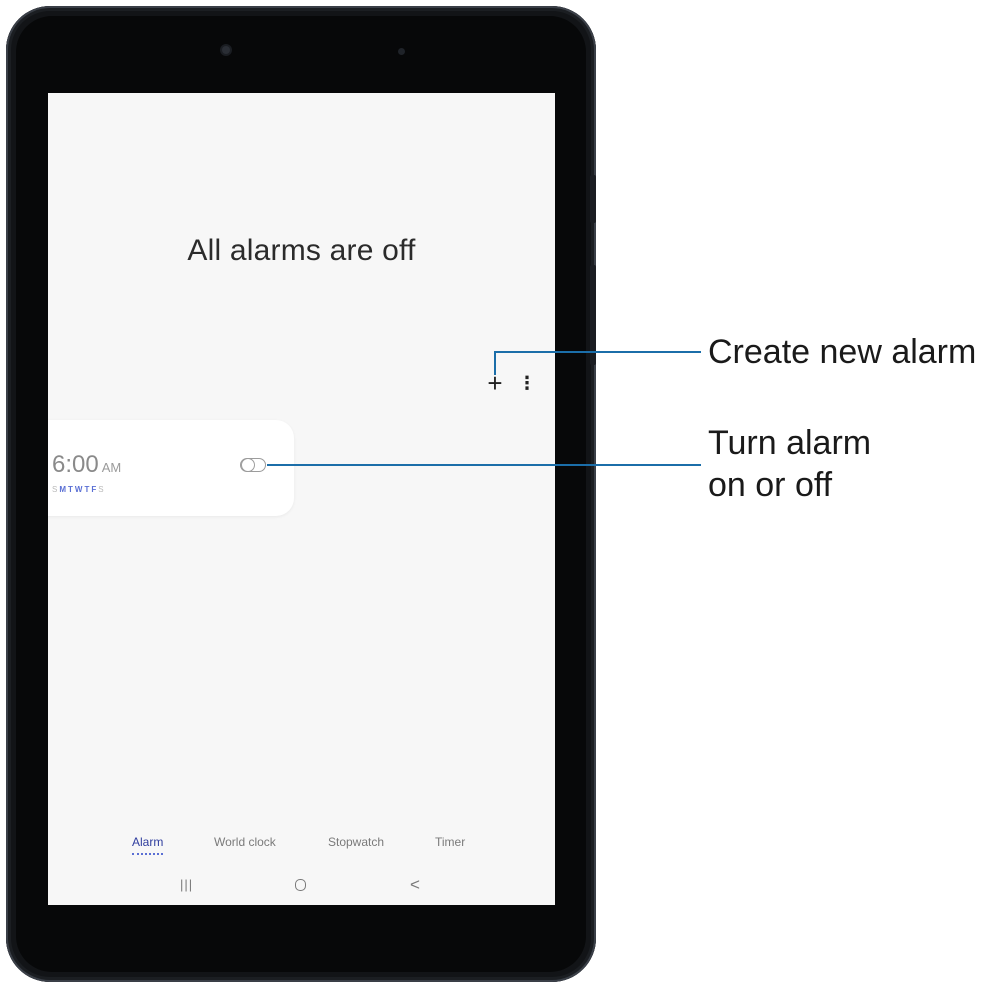 The image size is (995, 986). What do you see at coordinates (245, 842) in the screenshot?
I see `tab-world-clock: World clock` at bounding box center [245, 842].